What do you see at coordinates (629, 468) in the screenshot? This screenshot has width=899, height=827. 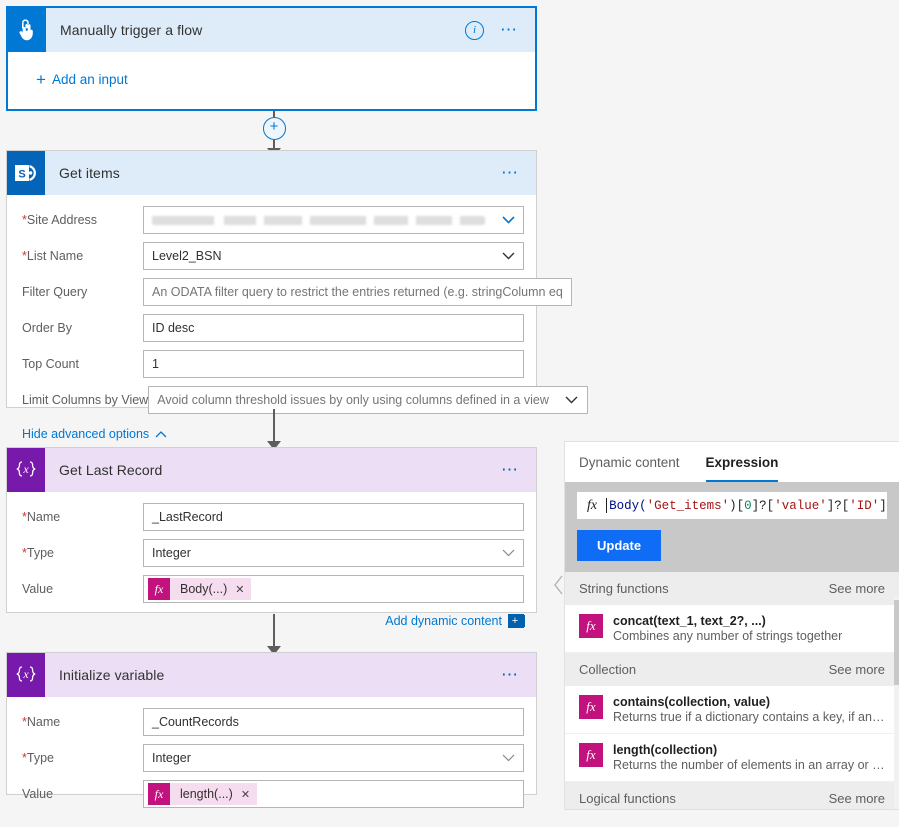 I see `tab-dynamic-content: Dynamic content` at bounding box center [629, 468].